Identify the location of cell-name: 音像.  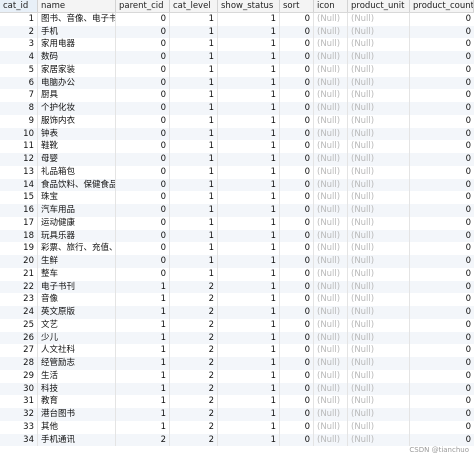
(77, 299).